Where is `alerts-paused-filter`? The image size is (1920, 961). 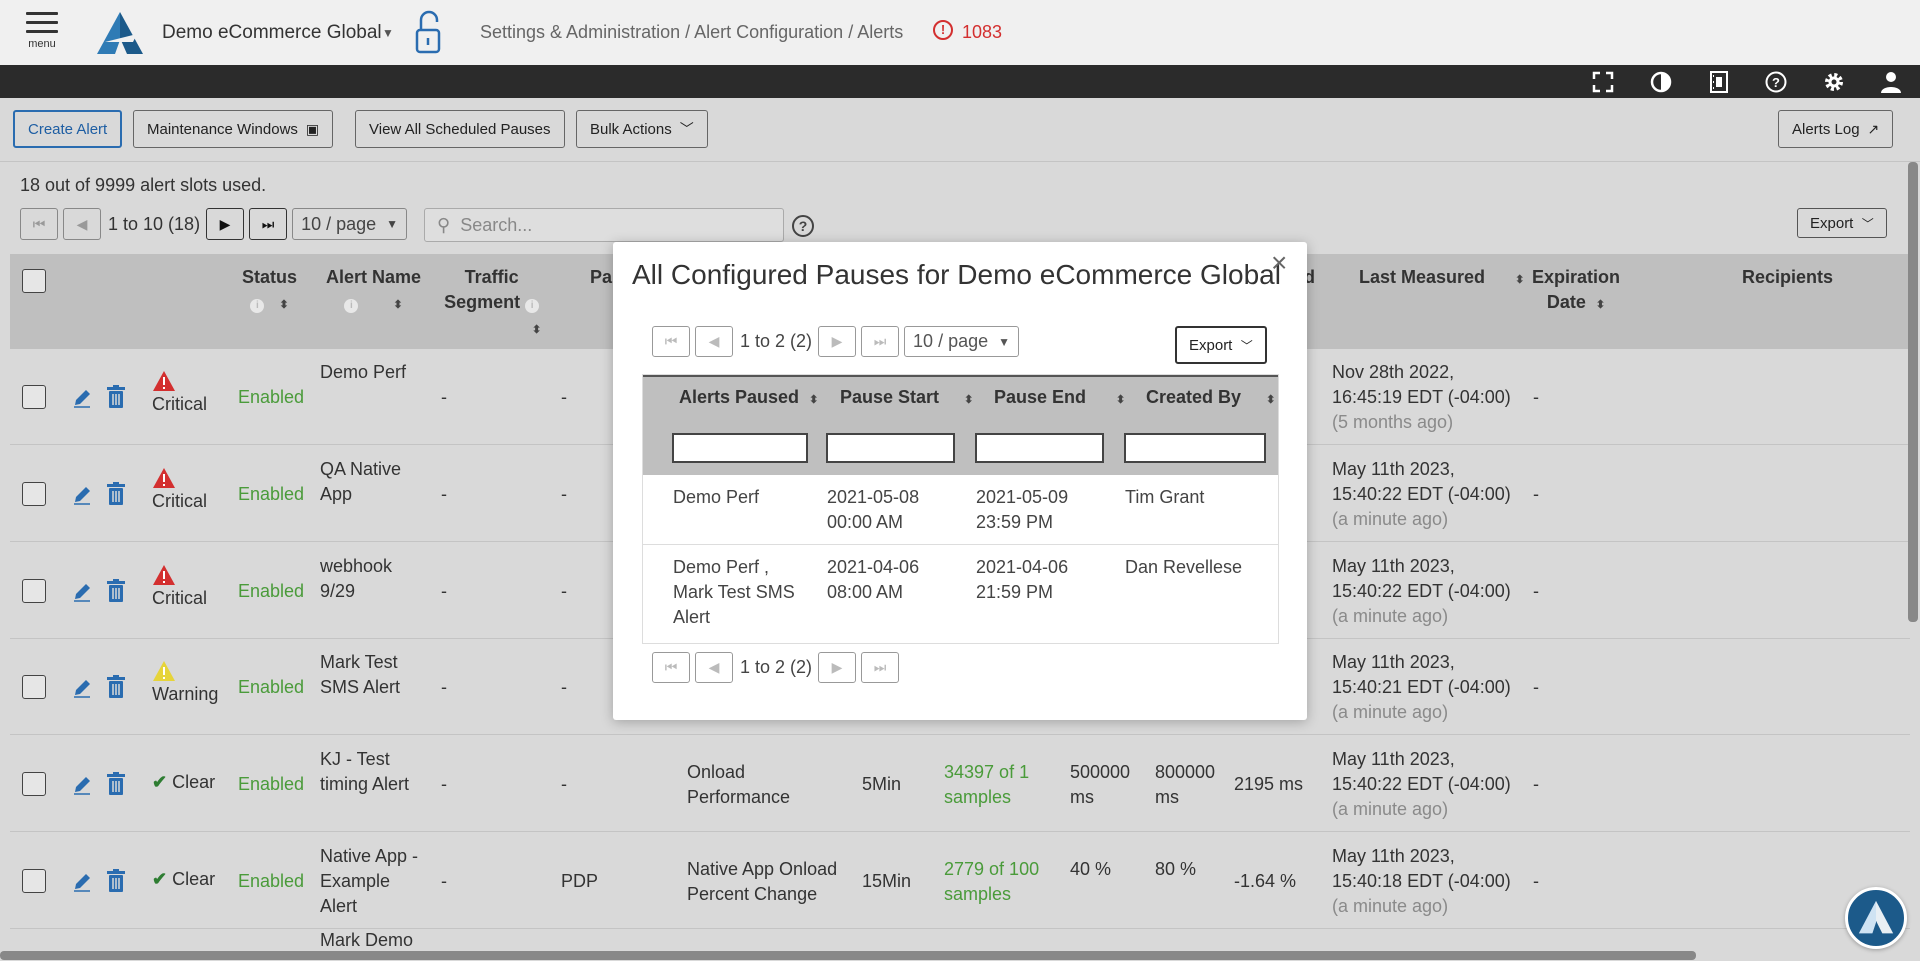
alerts-paused-filter is located at coordinates (740, 448).